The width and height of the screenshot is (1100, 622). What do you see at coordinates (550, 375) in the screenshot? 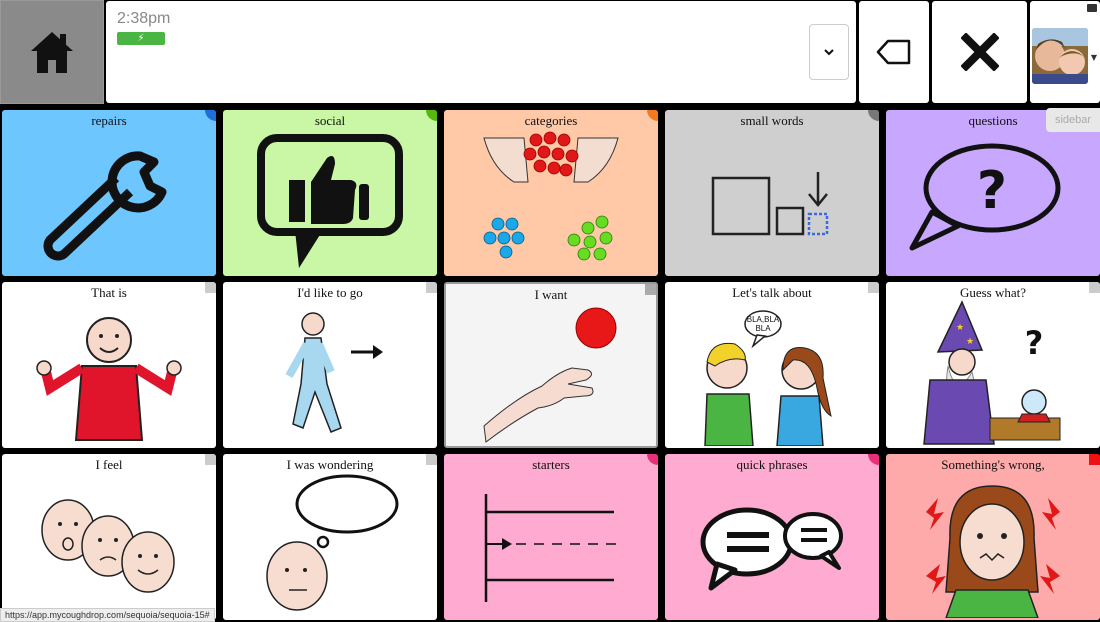
I see `hand-reaching-icon` at bounding box center [550, 375].